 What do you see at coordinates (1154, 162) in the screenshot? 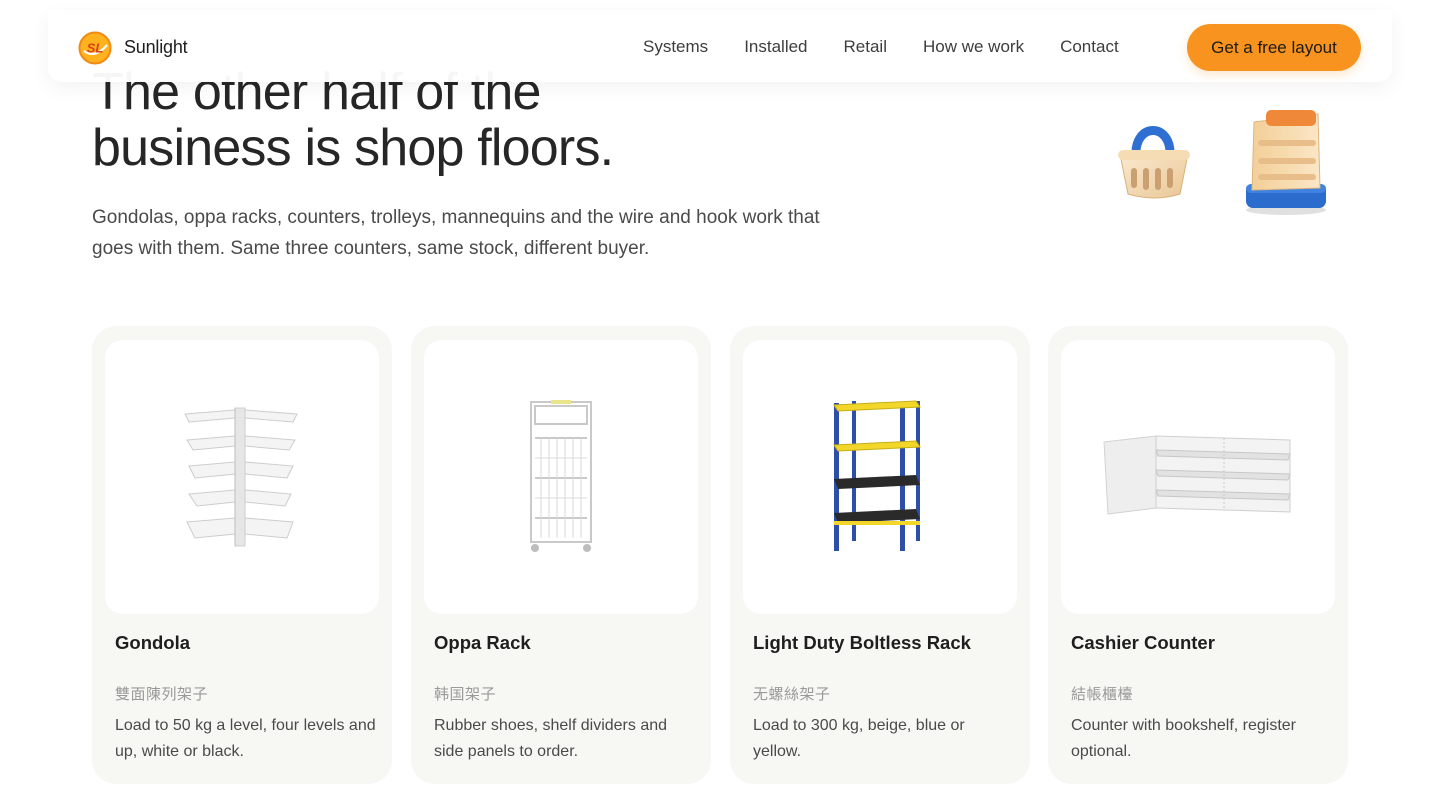
I see `shopping-basket-icon` at bounding box center [1154, 162].